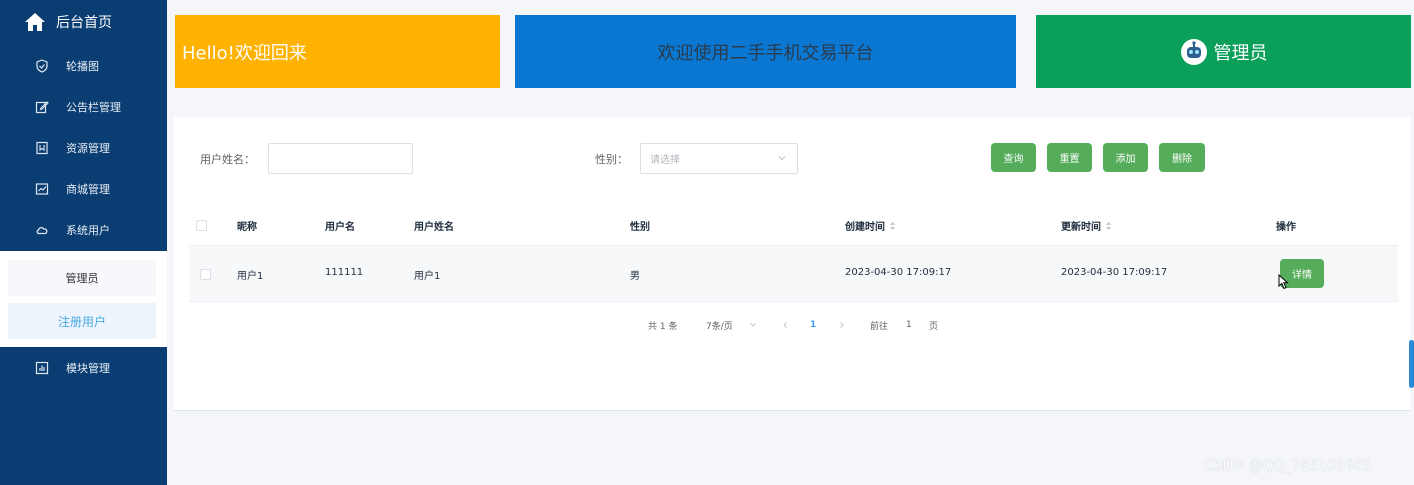 Image resolution: width=1414 pixels, height=485 pixels. I want to click on add-button: 添加, so click(1125, 157).